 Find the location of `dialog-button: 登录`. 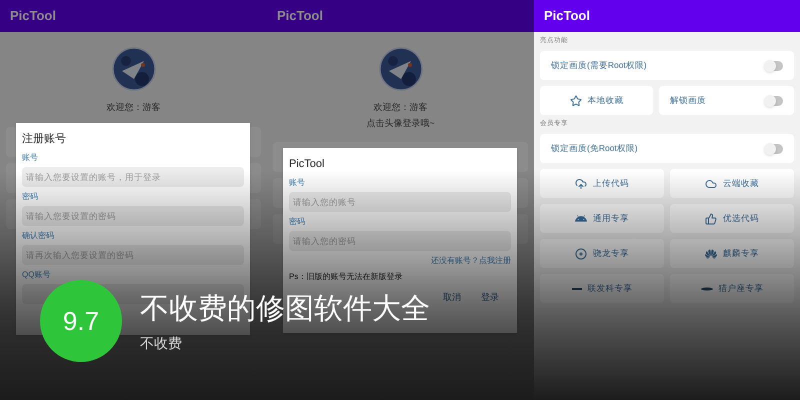

dialog-button: 登录 is located at coordinates (490, 297).